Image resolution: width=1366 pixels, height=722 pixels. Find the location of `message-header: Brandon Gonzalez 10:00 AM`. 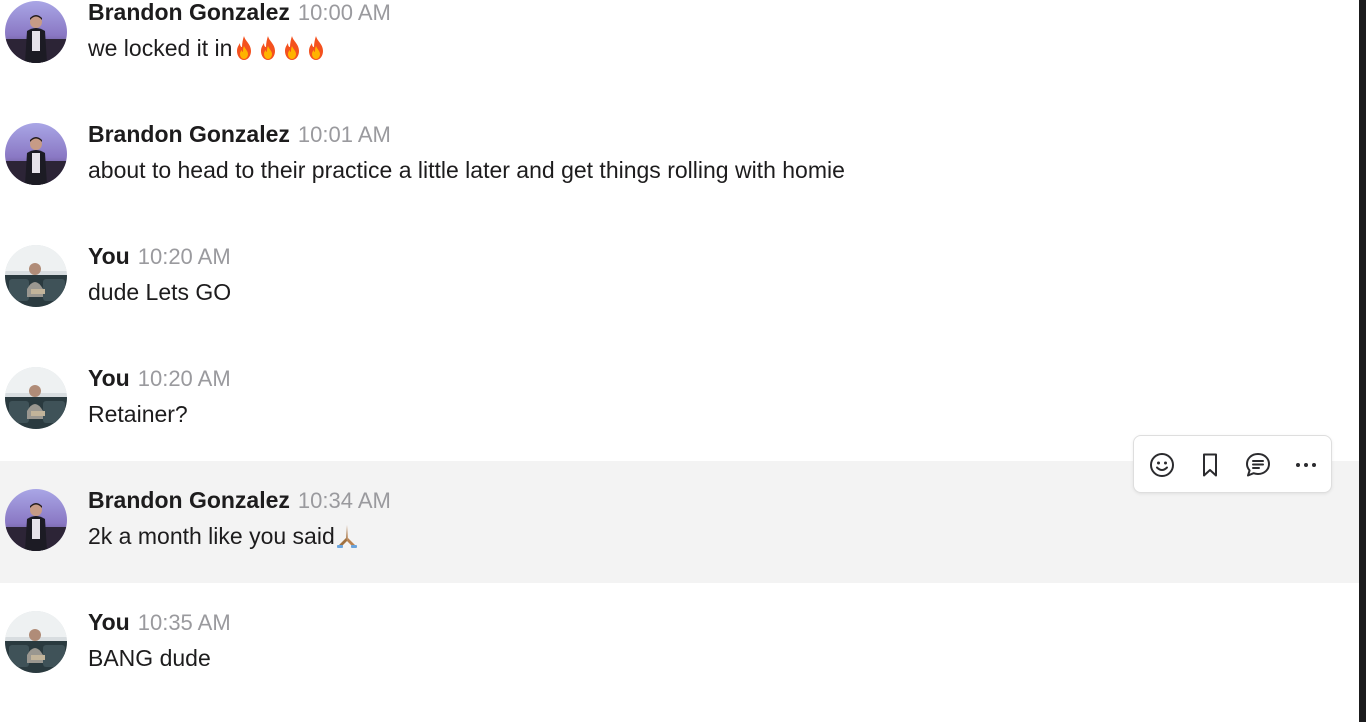

message-header: Brandon Gonzalez 10:00 AM is located at coordinates (239, 13).